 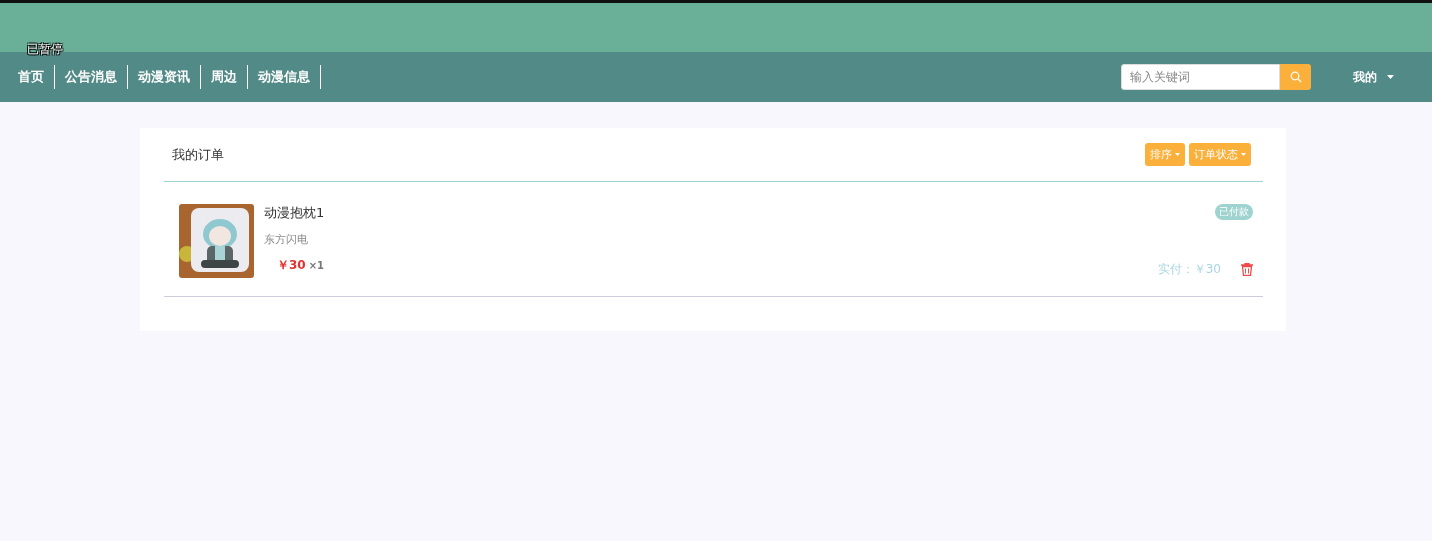 I want to click on user-menu: 我的, so click(x=1373, y=77).